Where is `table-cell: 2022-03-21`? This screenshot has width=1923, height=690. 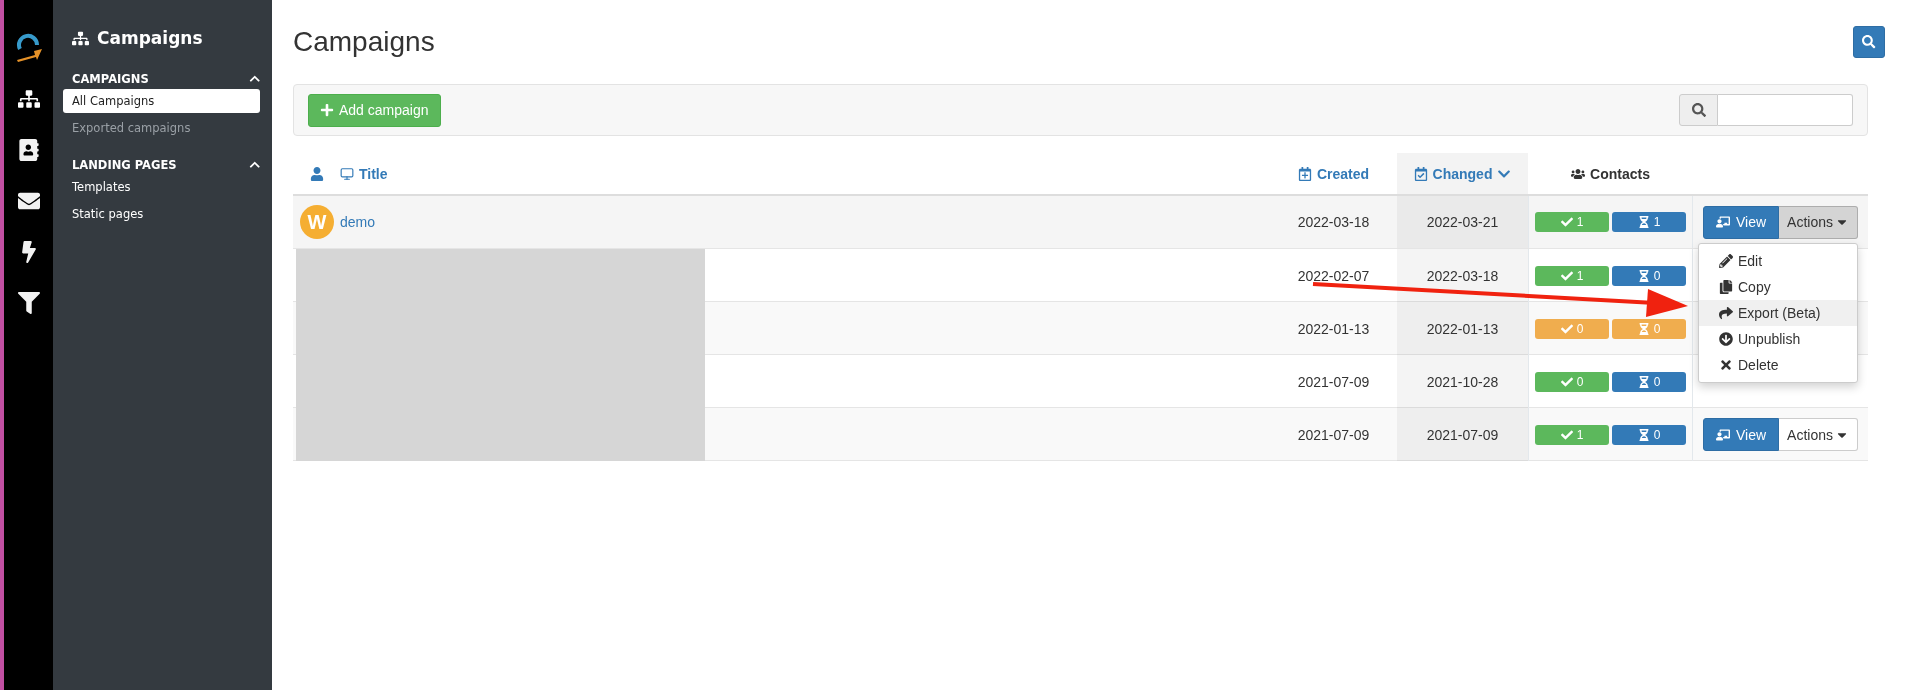 table-cell: 2022-03-21 is located at coordinates (1462, 222).